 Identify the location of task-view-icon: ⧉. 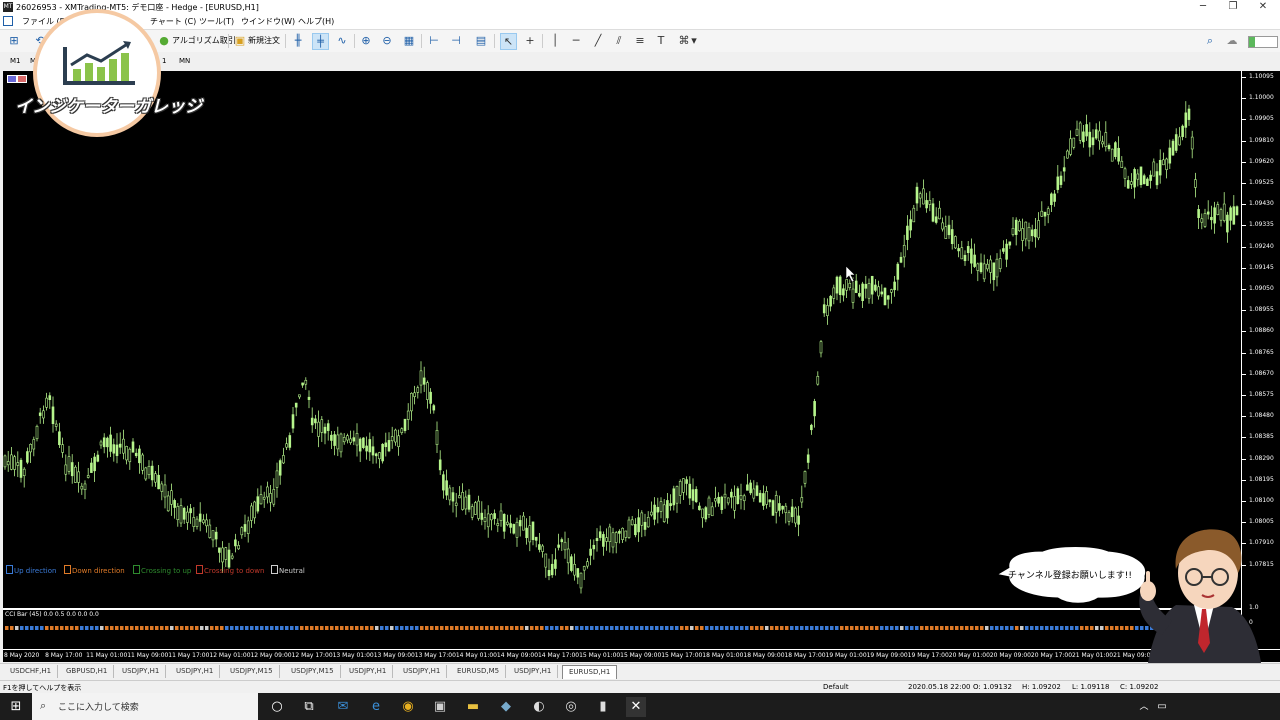
(309, 707).